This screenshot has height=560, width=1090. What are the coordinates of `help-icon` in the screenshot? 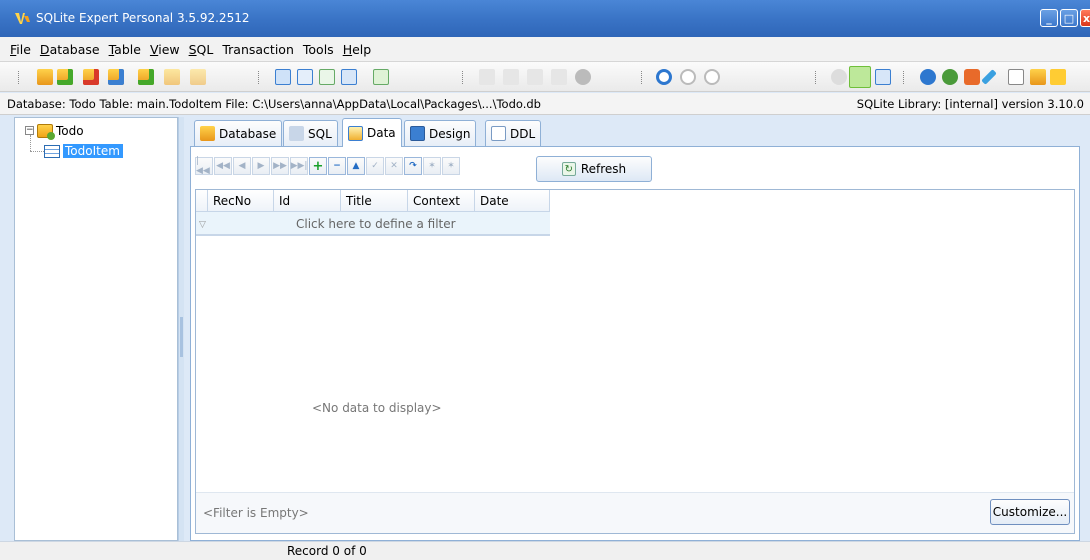 It's located at (928, 77).